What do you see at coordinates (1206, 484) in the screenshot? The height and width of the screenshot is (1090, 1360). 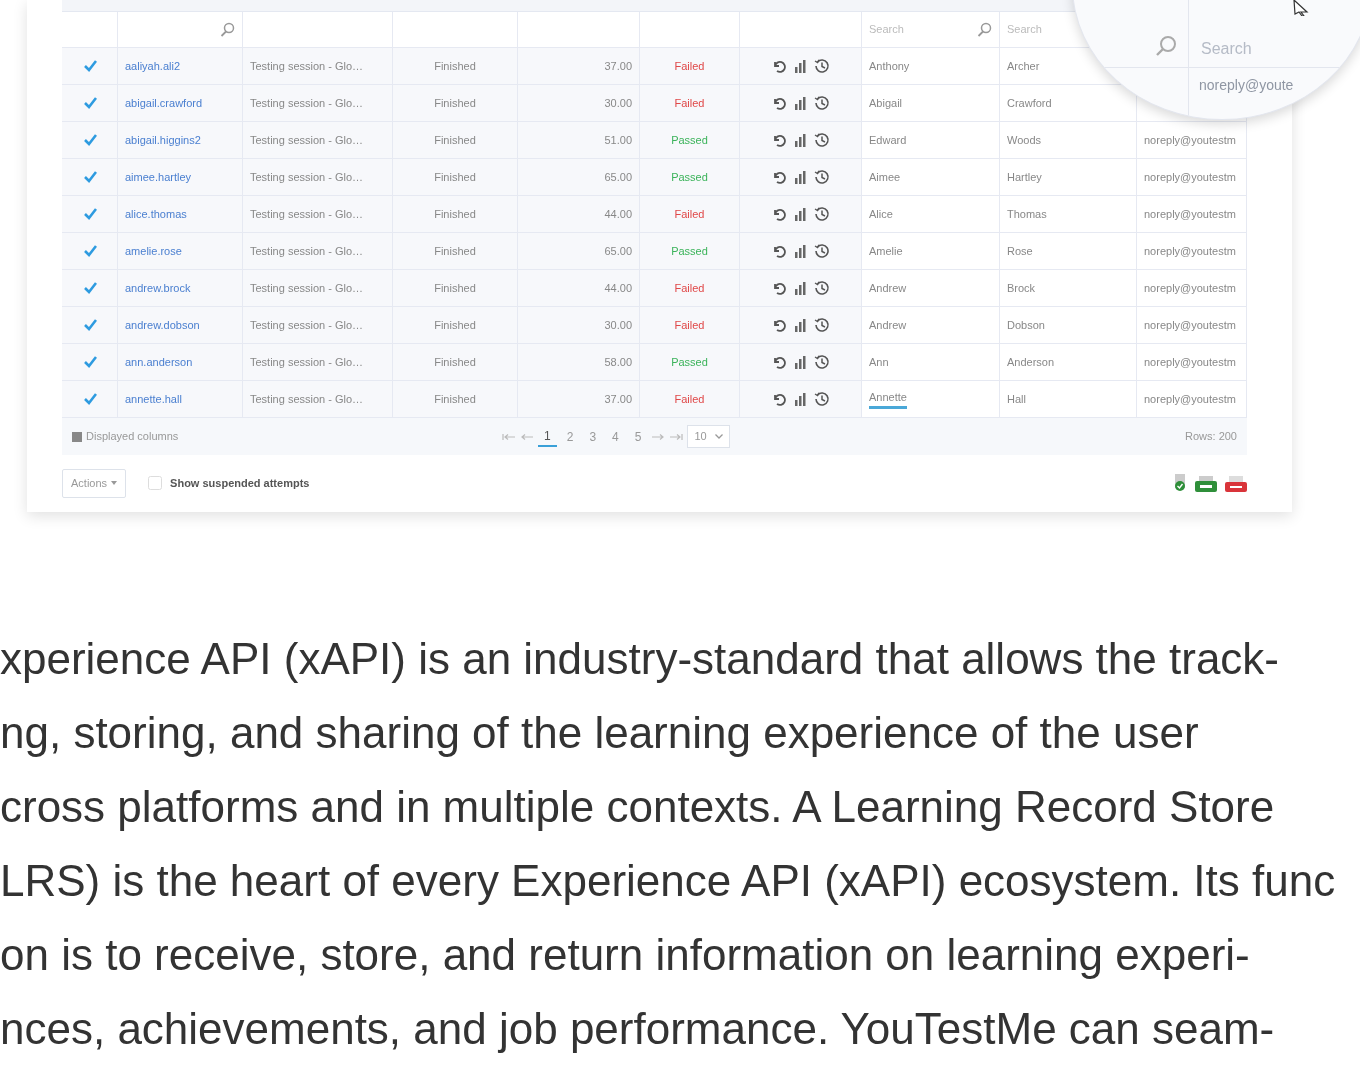 I see `spreadsheet-icon` at bounding box center [1206, 484].